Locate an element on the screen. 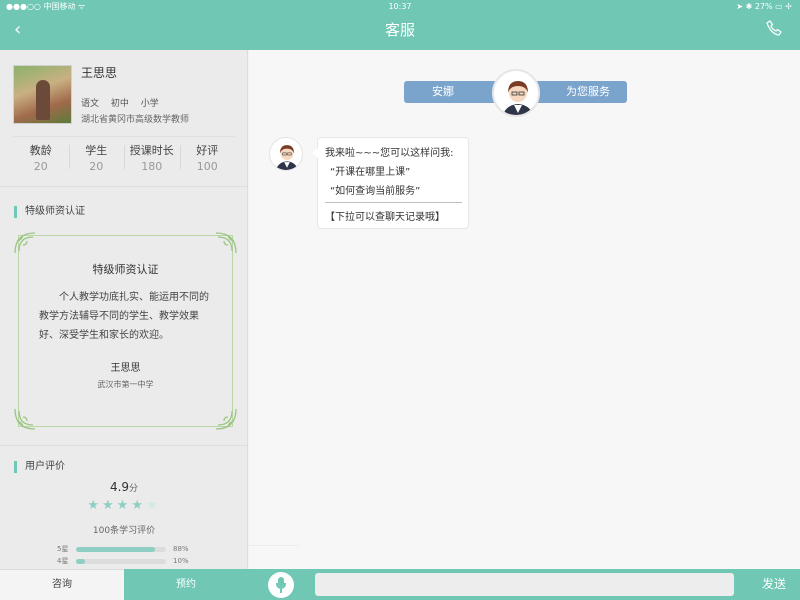 The width and height of the screenshot is (800, 600). teacher-name: 王思思 is located at coordinates (99, 73).